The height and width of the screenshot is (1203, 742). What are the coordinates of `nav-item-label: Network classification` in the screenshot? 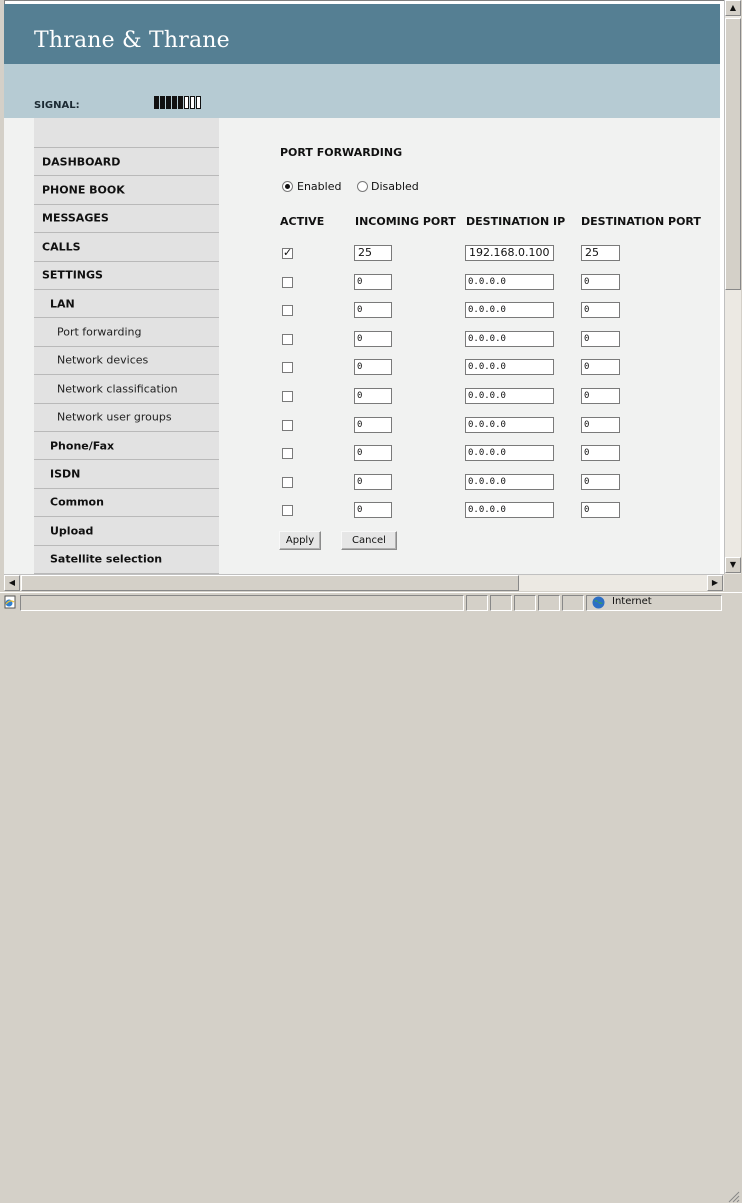 It's located at (117, 389).